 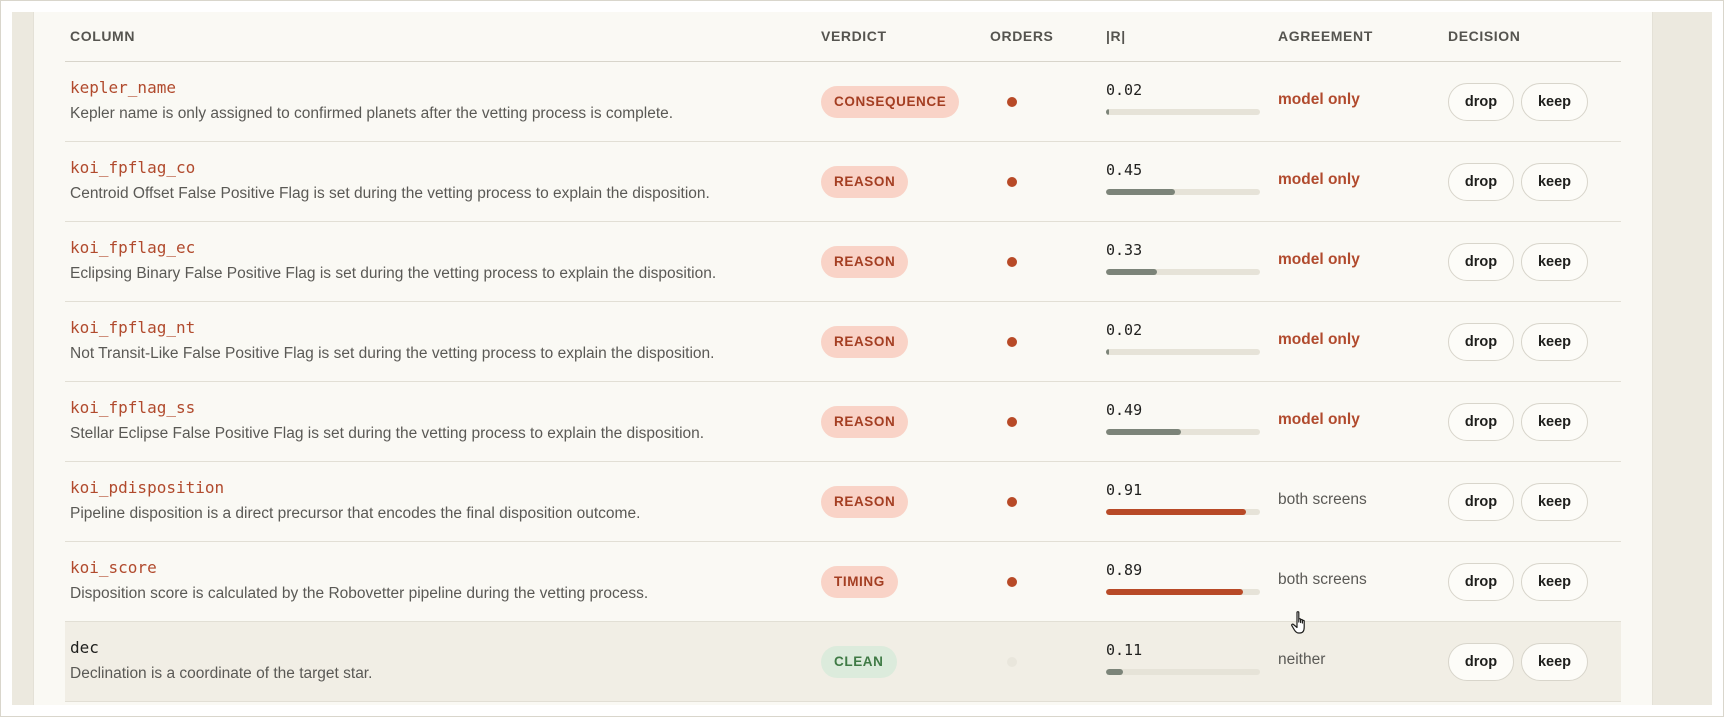 What do you see at coordinates (859, 582) in the screenshot?
I see `verdict-badge: TIMING` at bounding box center [859, 582].